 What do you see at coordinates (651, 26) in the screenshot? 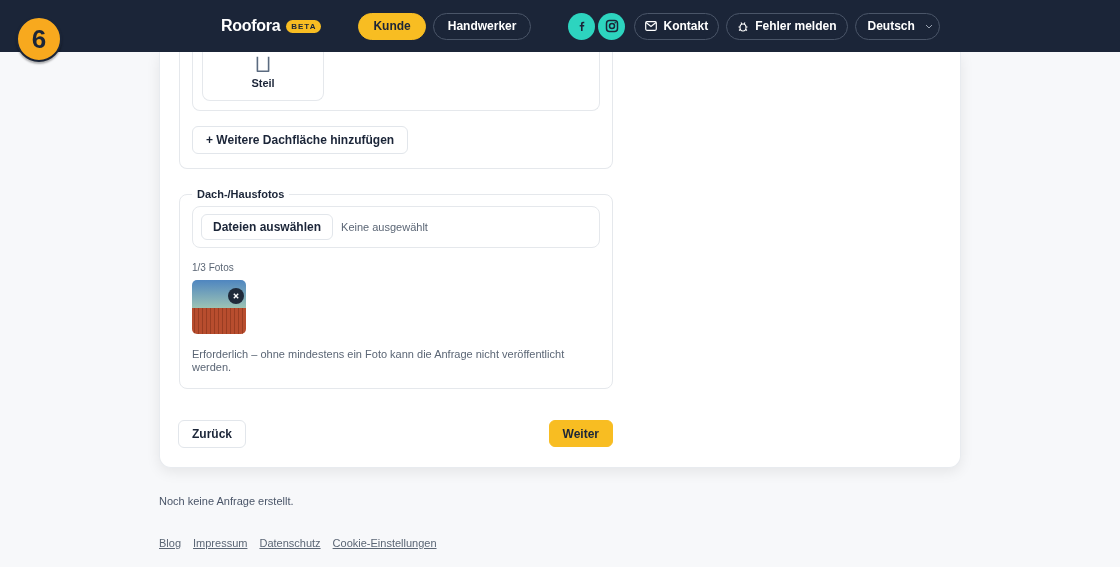
I see `mail-icon` at bounding box center [651, 26].